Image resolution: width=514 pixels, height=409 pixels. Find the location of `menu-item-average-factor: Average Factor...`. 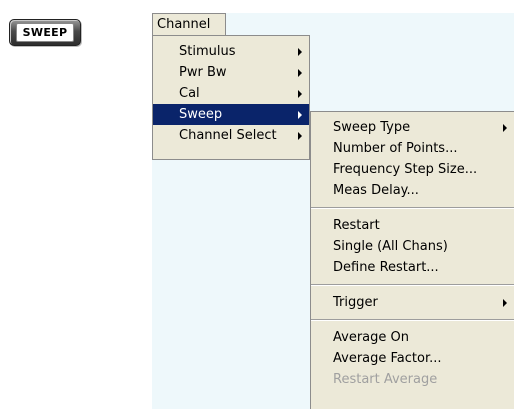

menu-item-average-factor: Average Factor... is located at coordinates (412, 358).